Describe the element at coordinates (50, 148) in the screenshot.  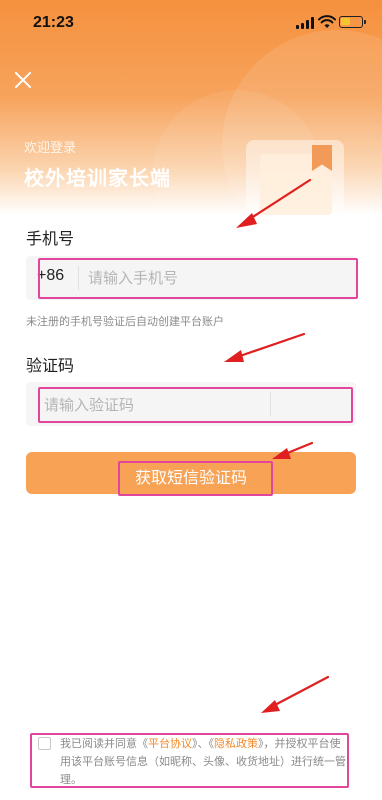
I see `welcome-text: 欢迎登录` at that location.